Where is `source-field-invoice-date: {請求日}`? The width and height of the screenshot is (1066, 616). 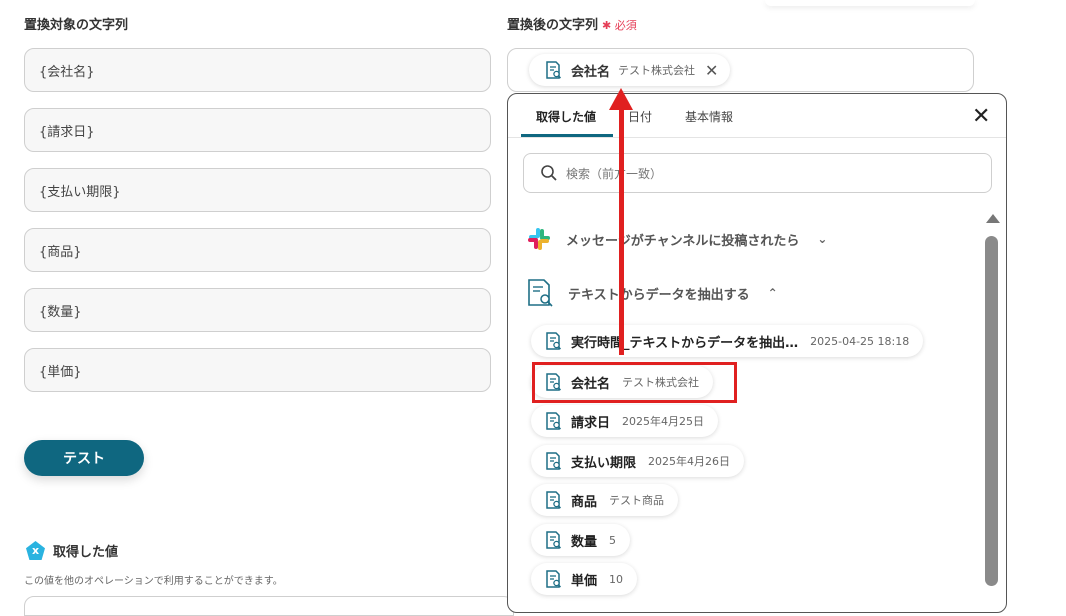 source-field-invoice-date: {請求日} is located at coordinates (257, 130).